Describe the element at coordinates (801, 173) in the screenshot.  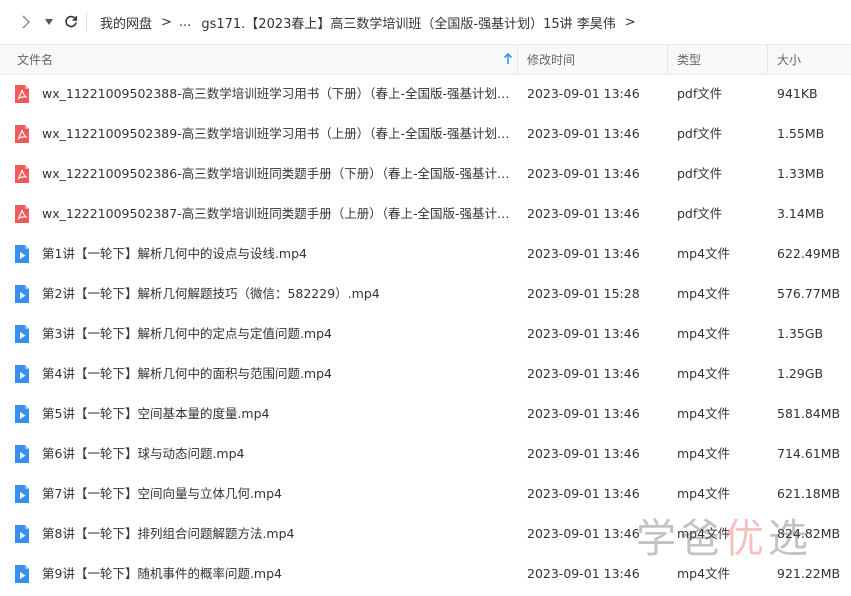
I see `file-size: 1.33MB` at that location.